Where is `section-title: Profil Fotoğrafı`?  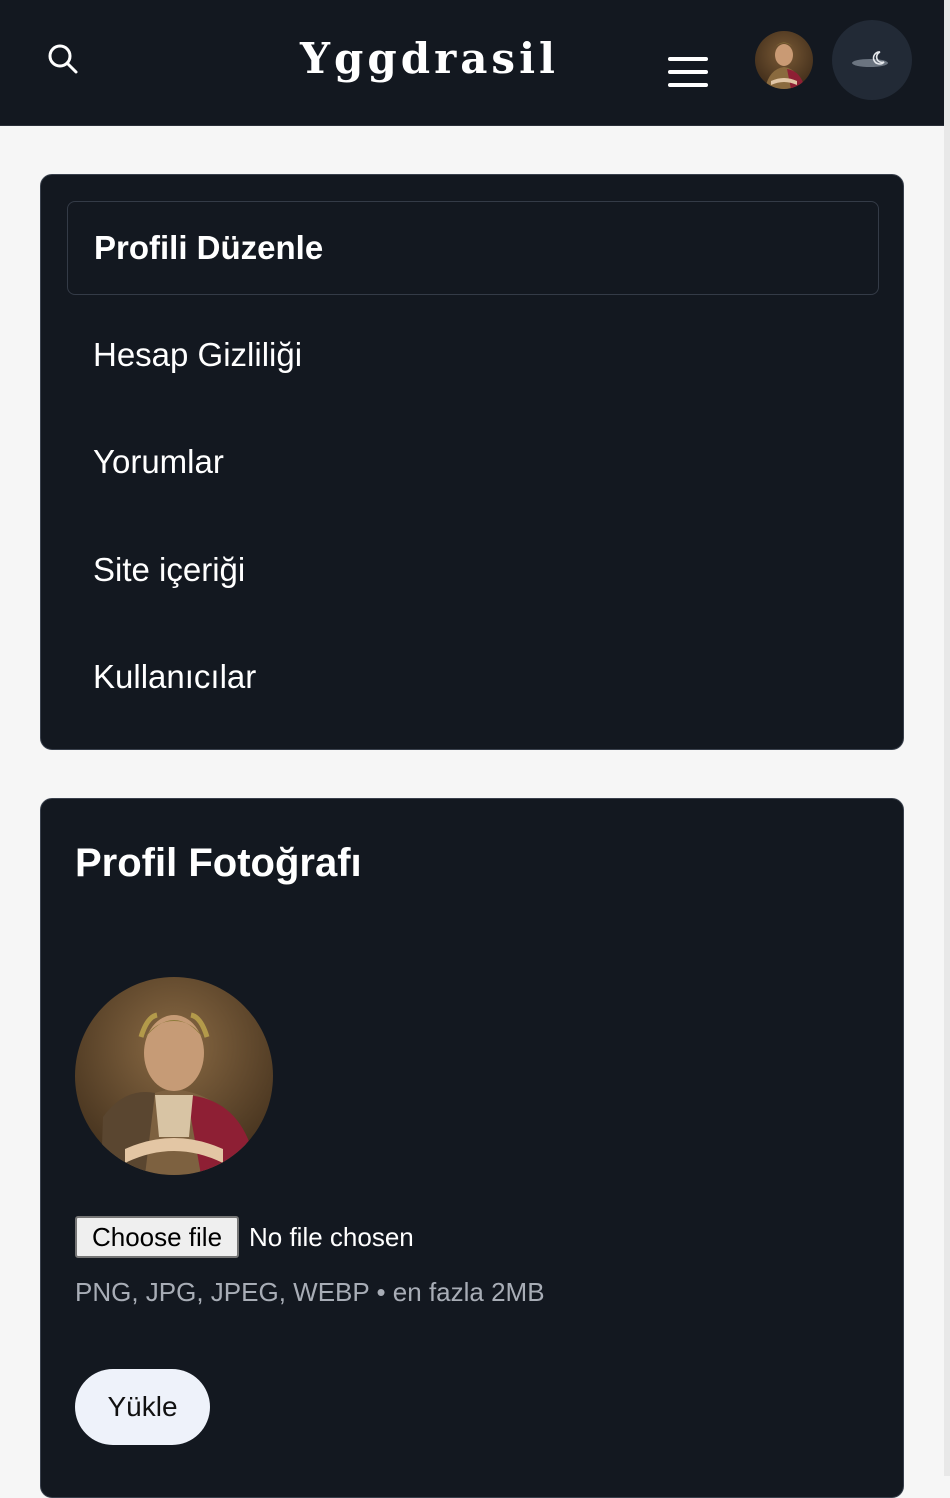
section-title: Profil Fotoğrafı is located at coordinates (218, 863).